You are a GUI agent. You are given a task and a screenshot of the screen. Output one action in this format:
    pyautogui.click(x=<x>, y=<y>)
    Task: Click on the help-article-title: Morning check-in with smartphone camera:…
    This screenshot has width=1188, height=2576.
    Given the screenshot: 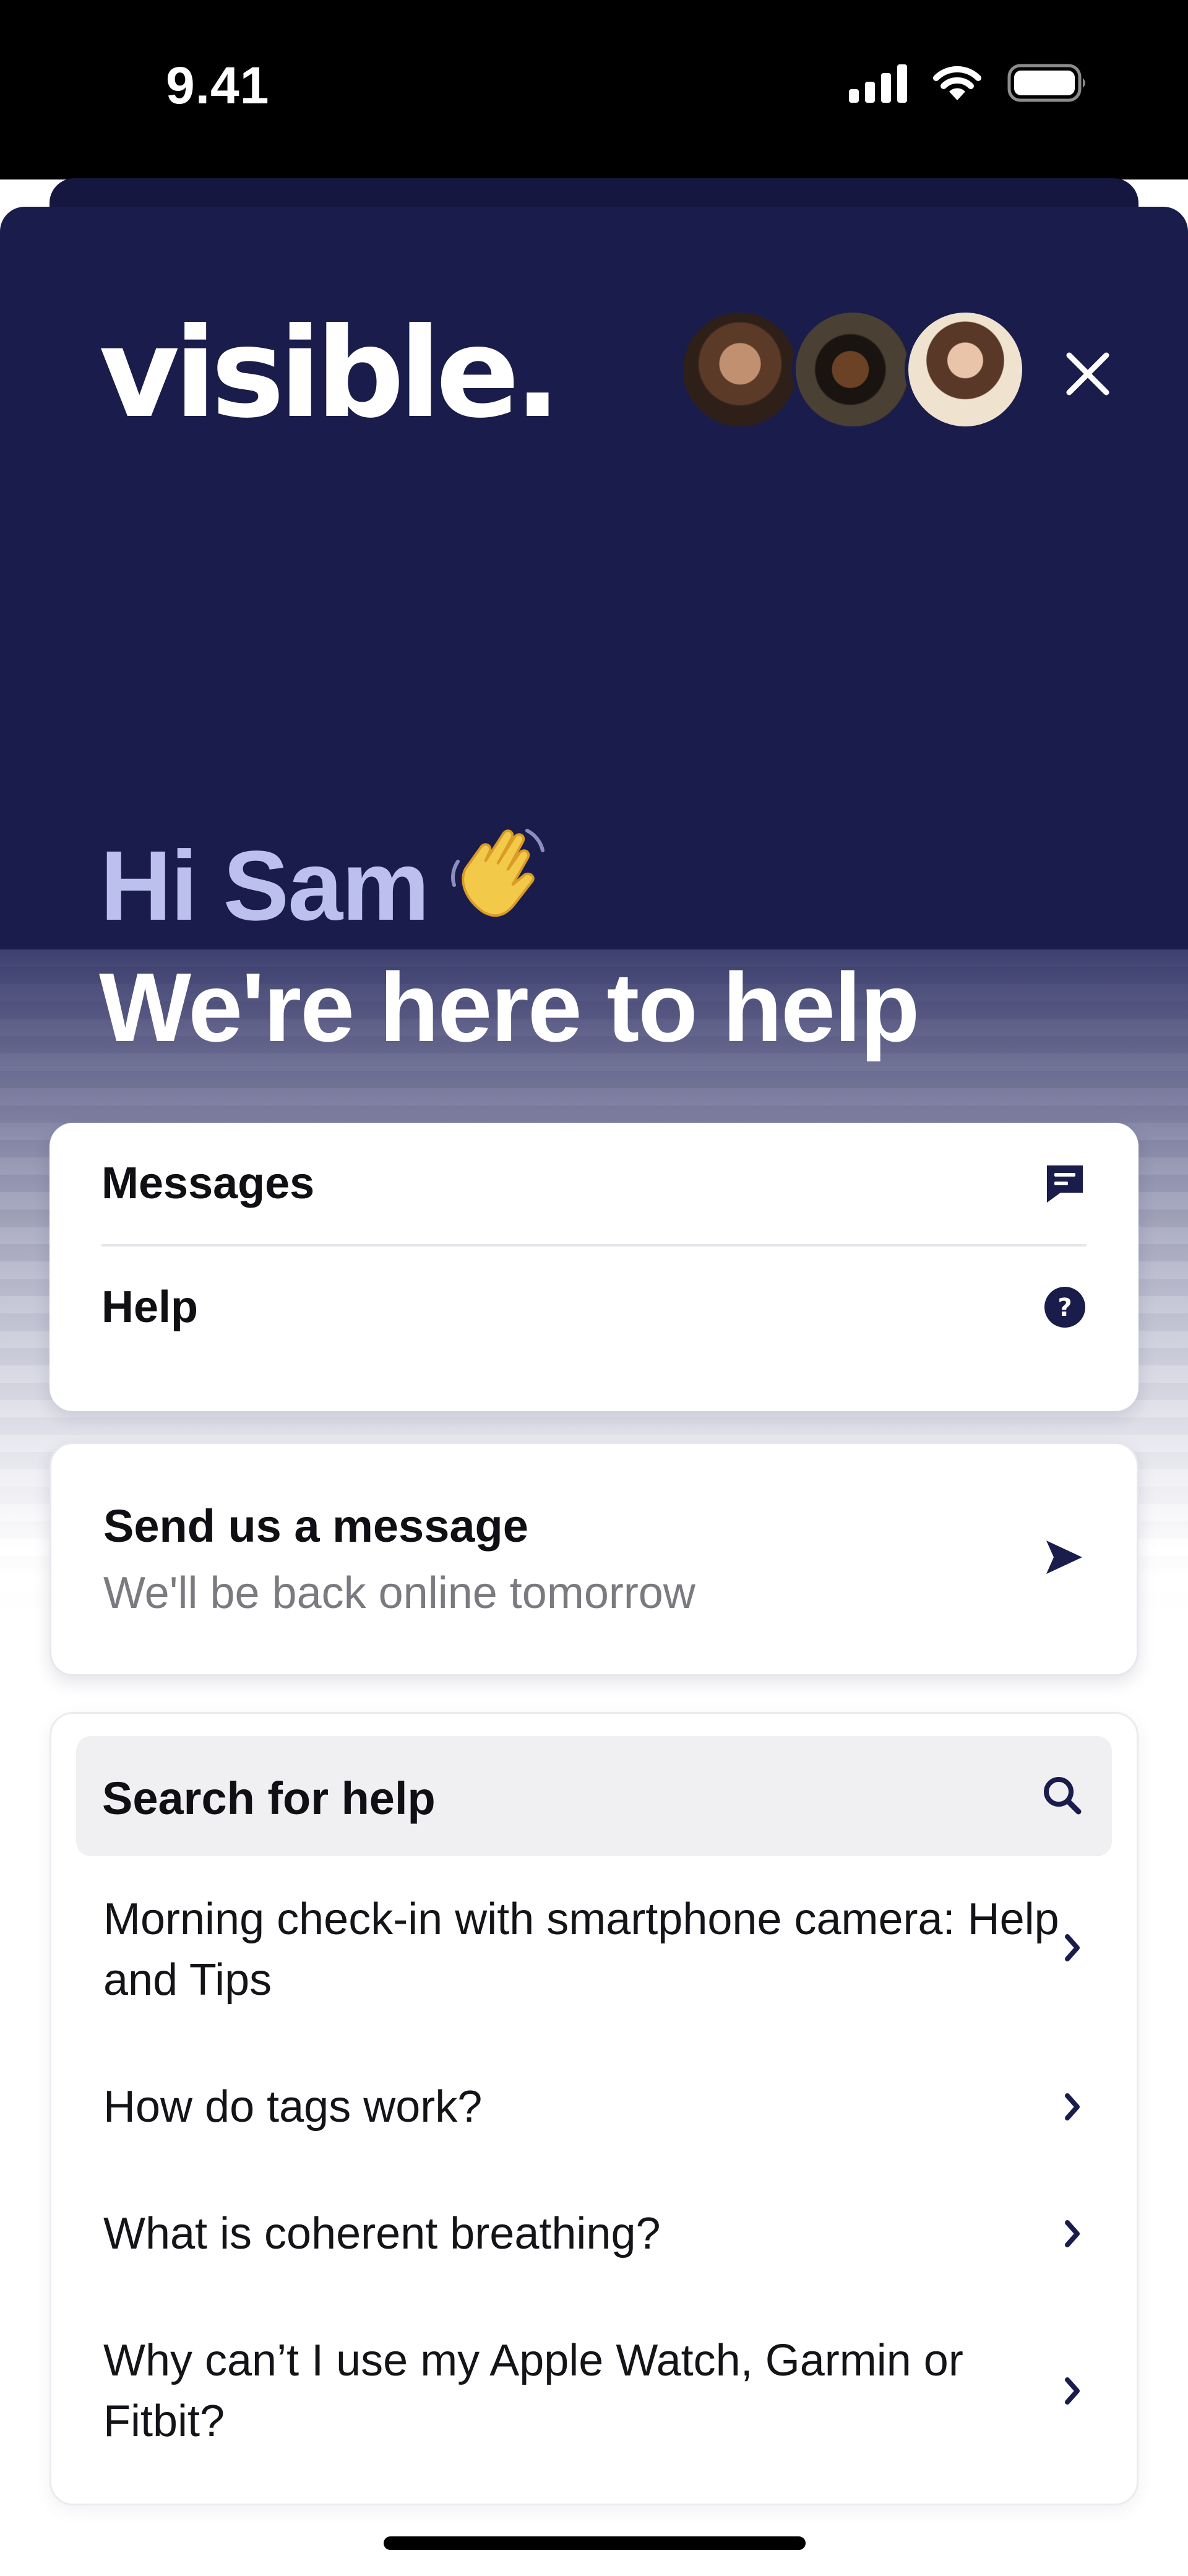 What is the action you would take?
    pyautogui.click(x=581, y=1950)
    